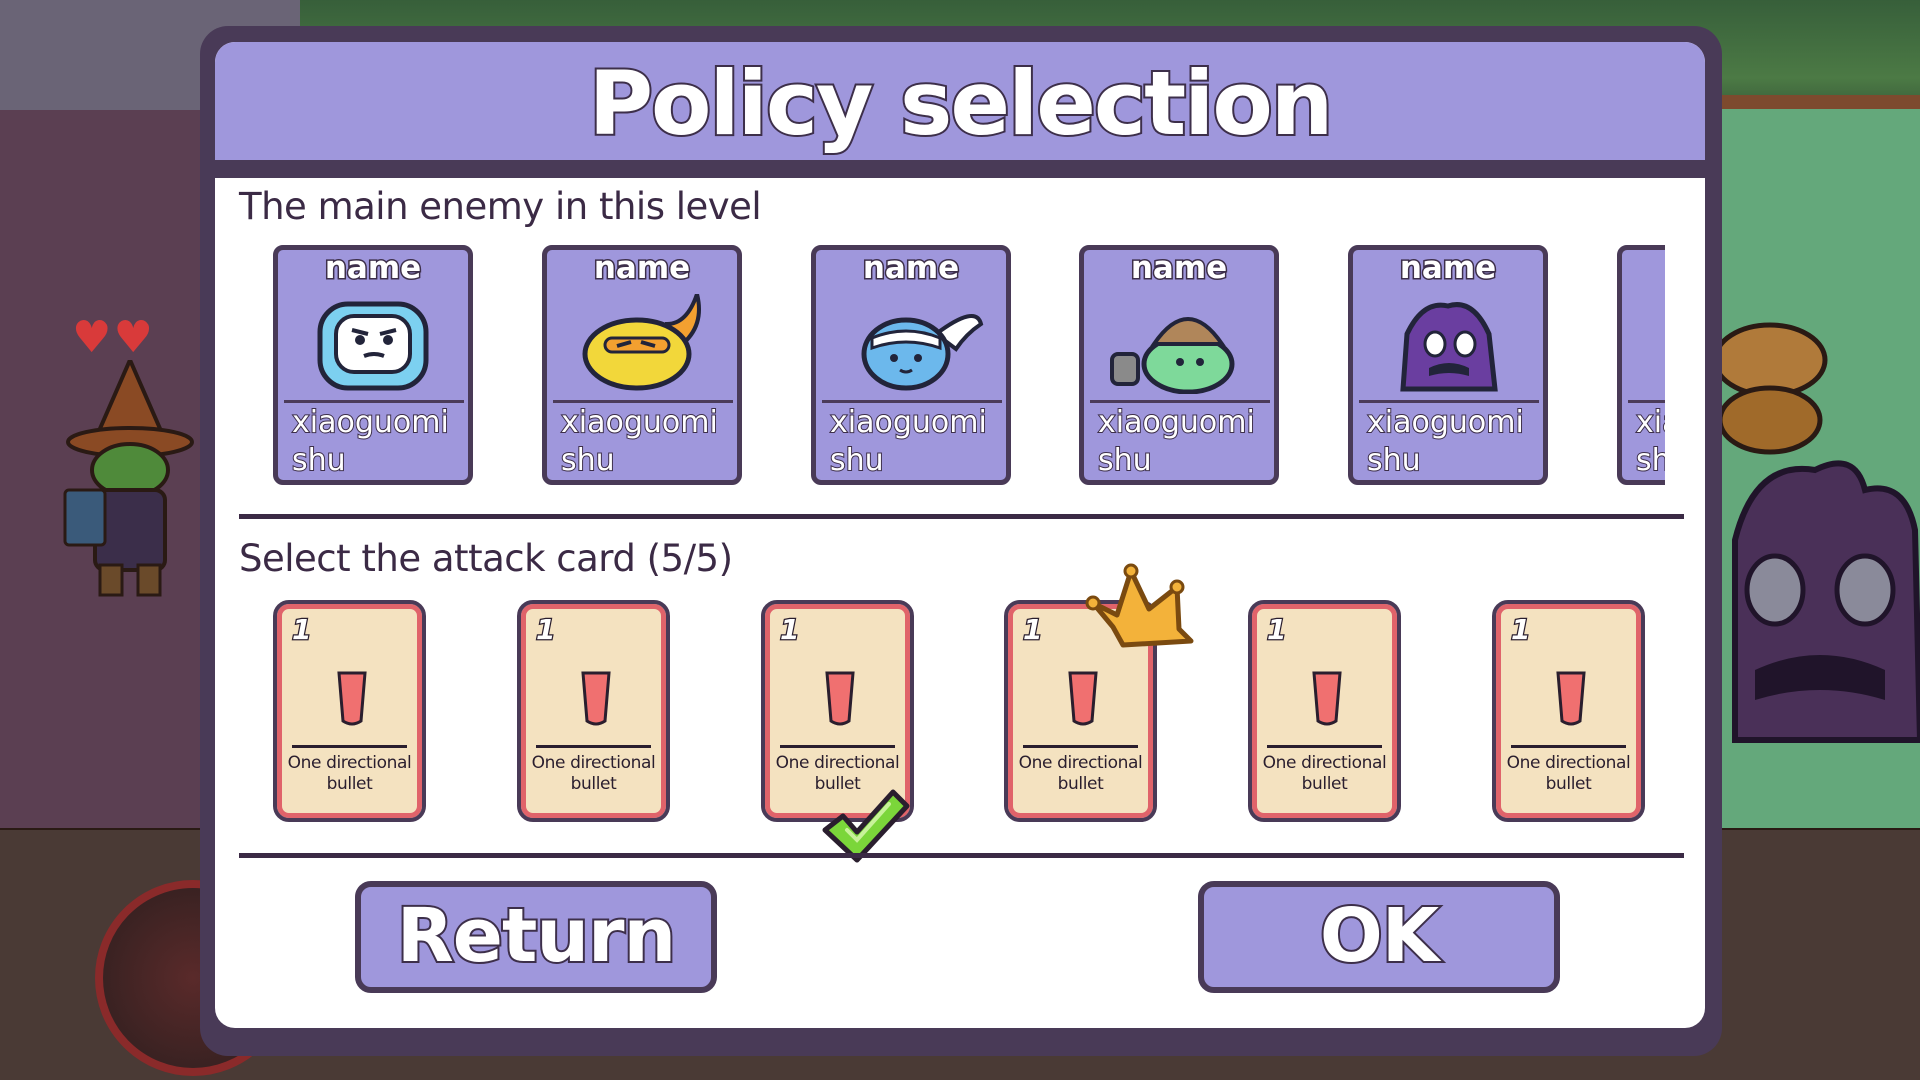 This screenshot has width=1920, height=1080. I want to click on ghost-enemy-icon, so click(1817, 602).